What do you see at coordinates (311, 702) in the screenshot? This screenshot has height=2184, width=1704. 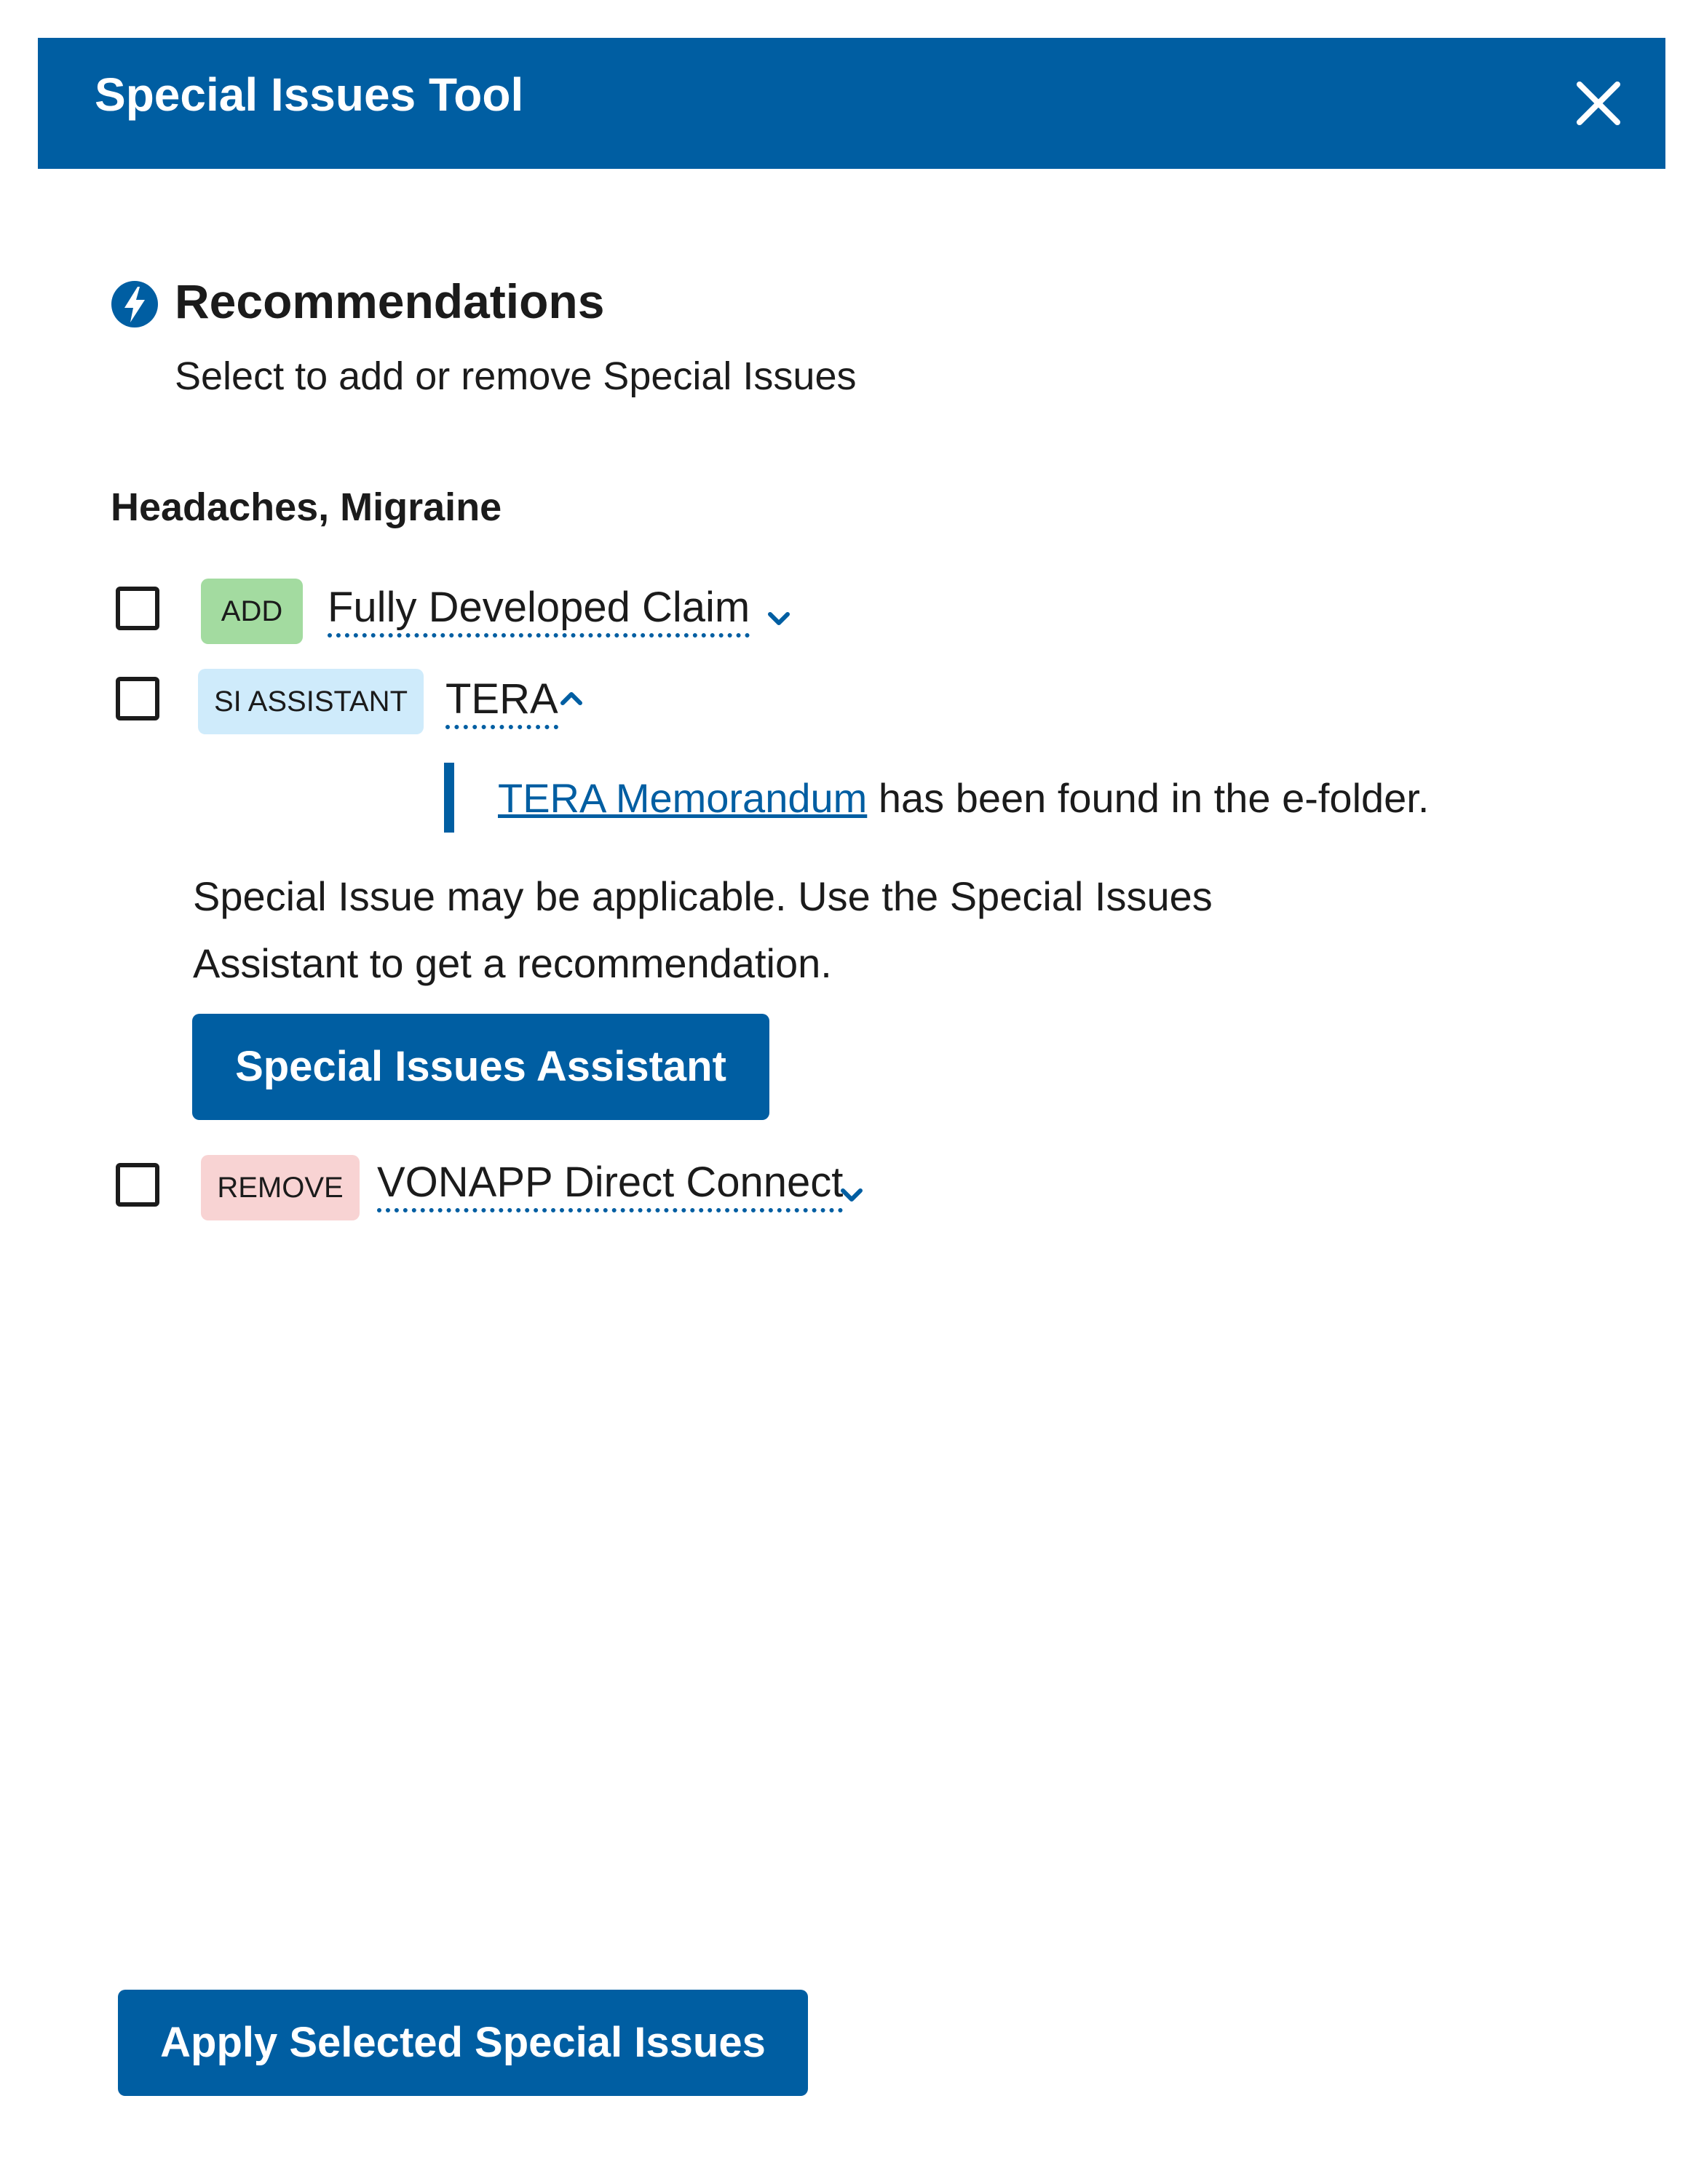 I see `tag-si-assistant: SI ASSISTANT` at bounding box center [311, 702].